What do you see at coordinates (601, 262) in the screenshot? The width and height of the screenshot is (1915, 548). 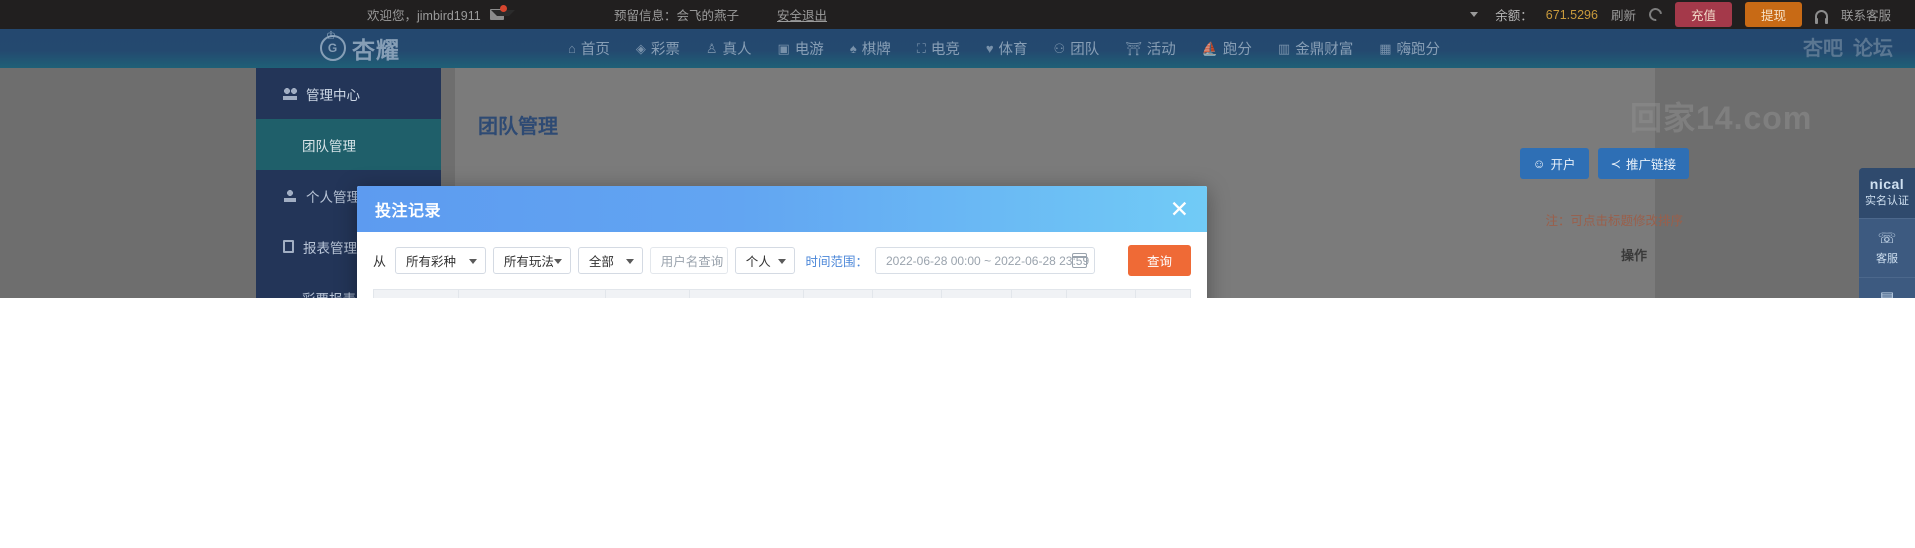 I see `select-value: 全部` at bounding box center [601, 262].